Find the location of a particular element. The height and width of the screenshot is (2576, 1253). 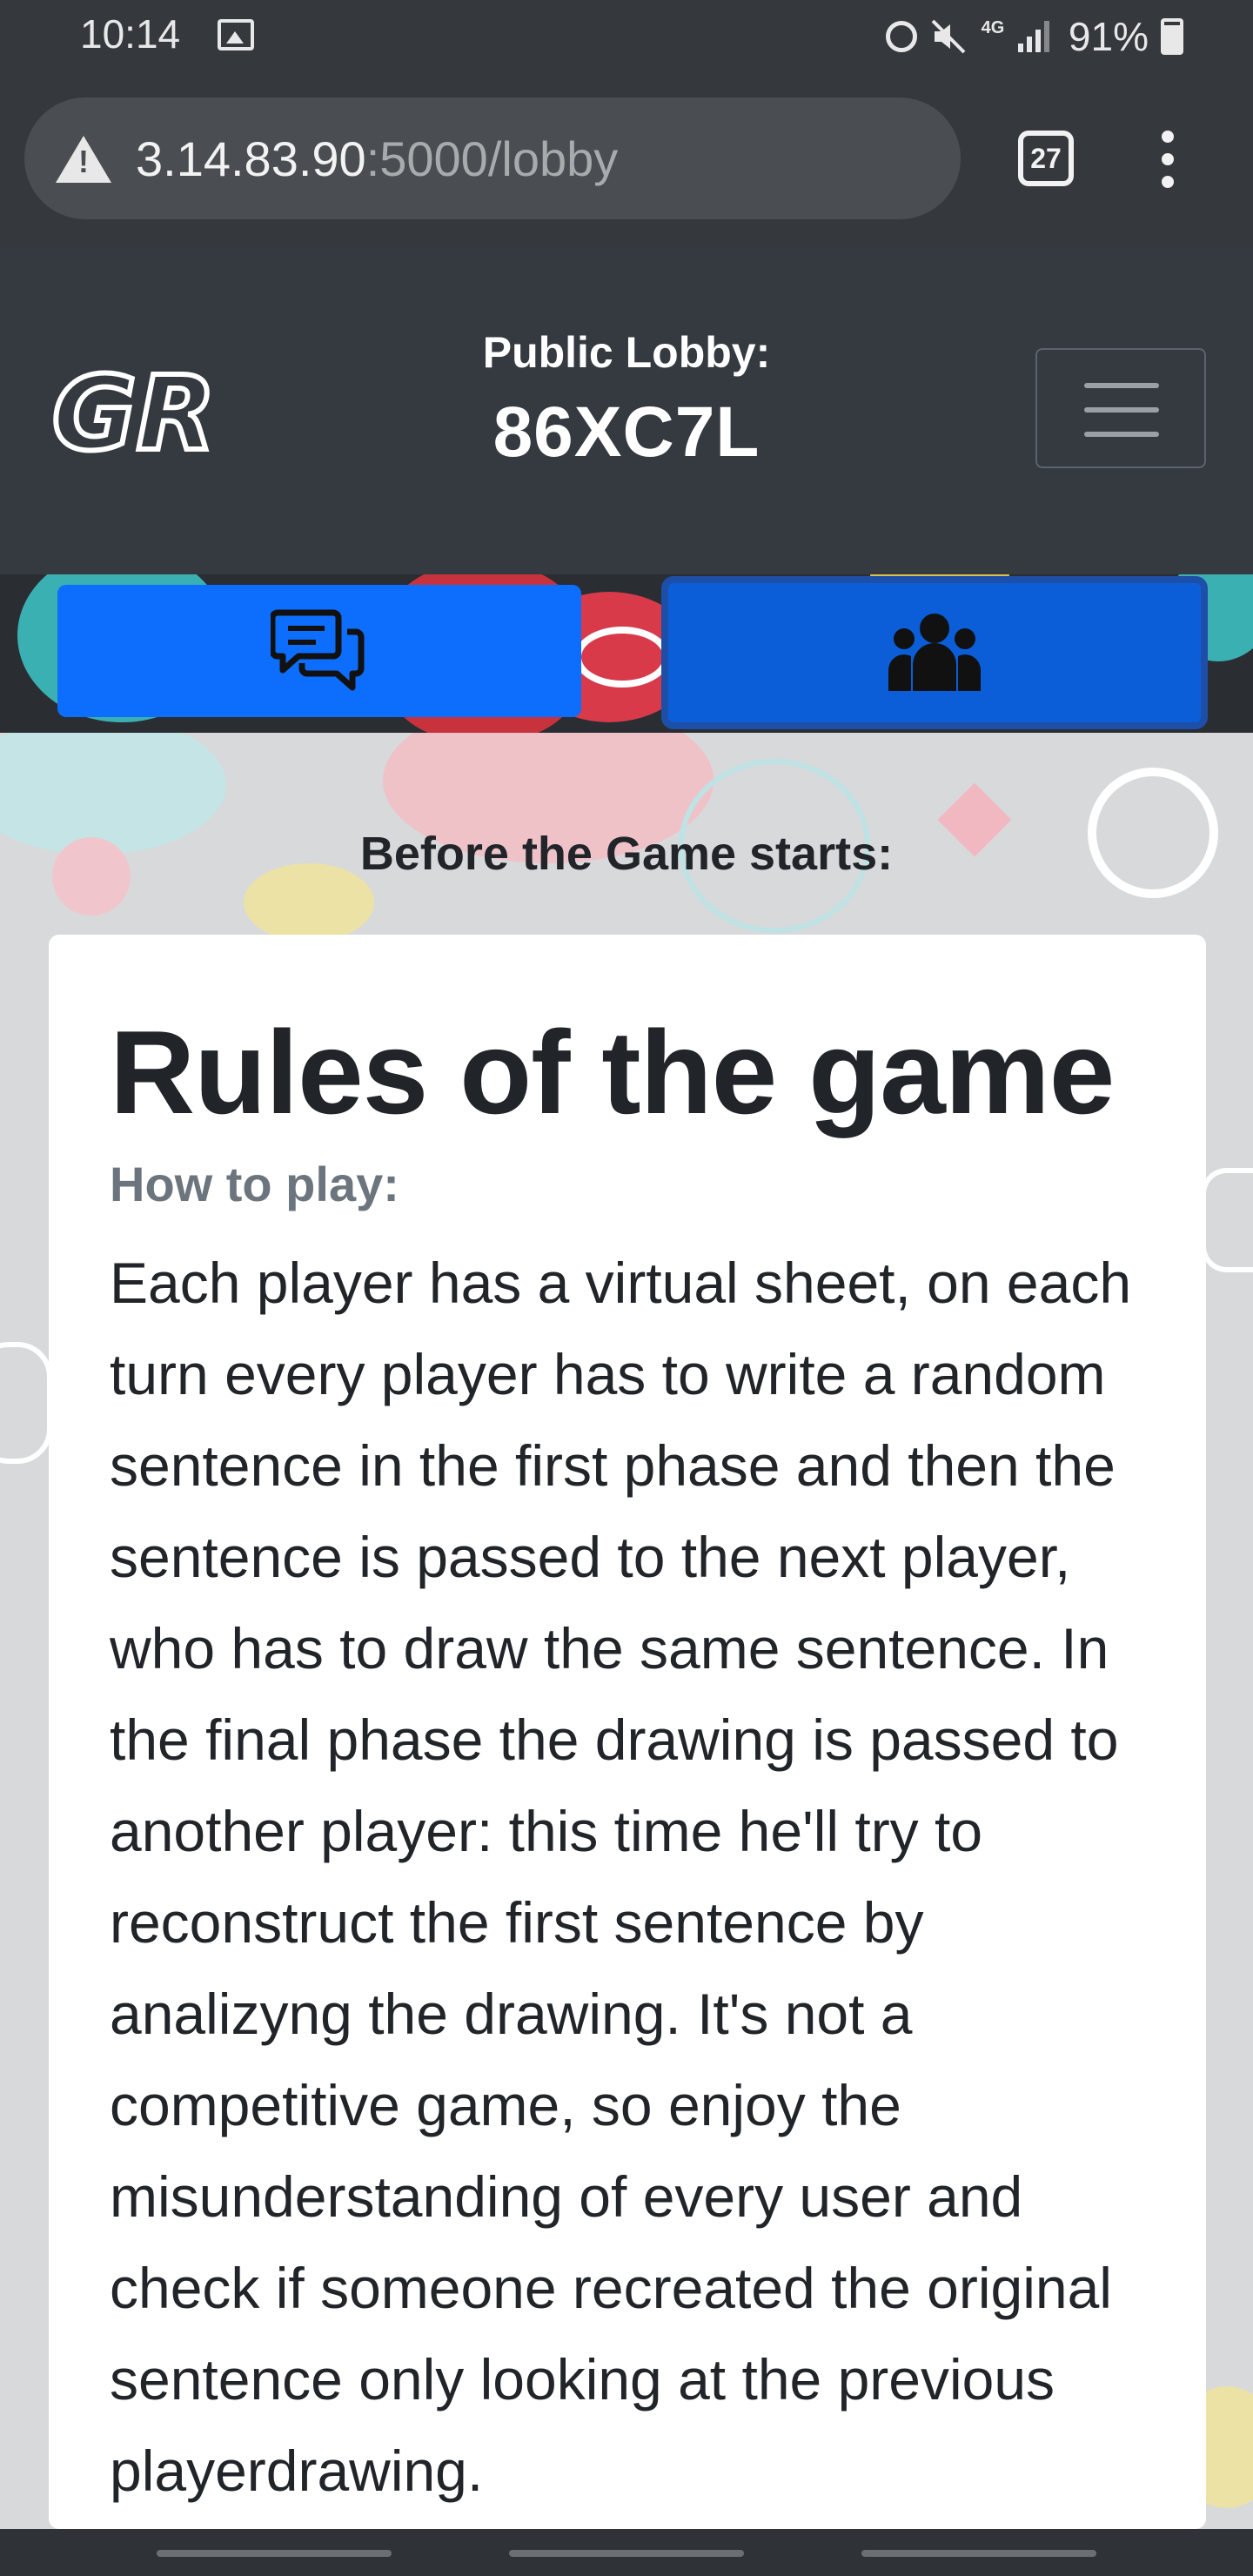

browser-toolbar: 3.14.83.90:5000/lobby 27 is located at coordinates (626, 160).